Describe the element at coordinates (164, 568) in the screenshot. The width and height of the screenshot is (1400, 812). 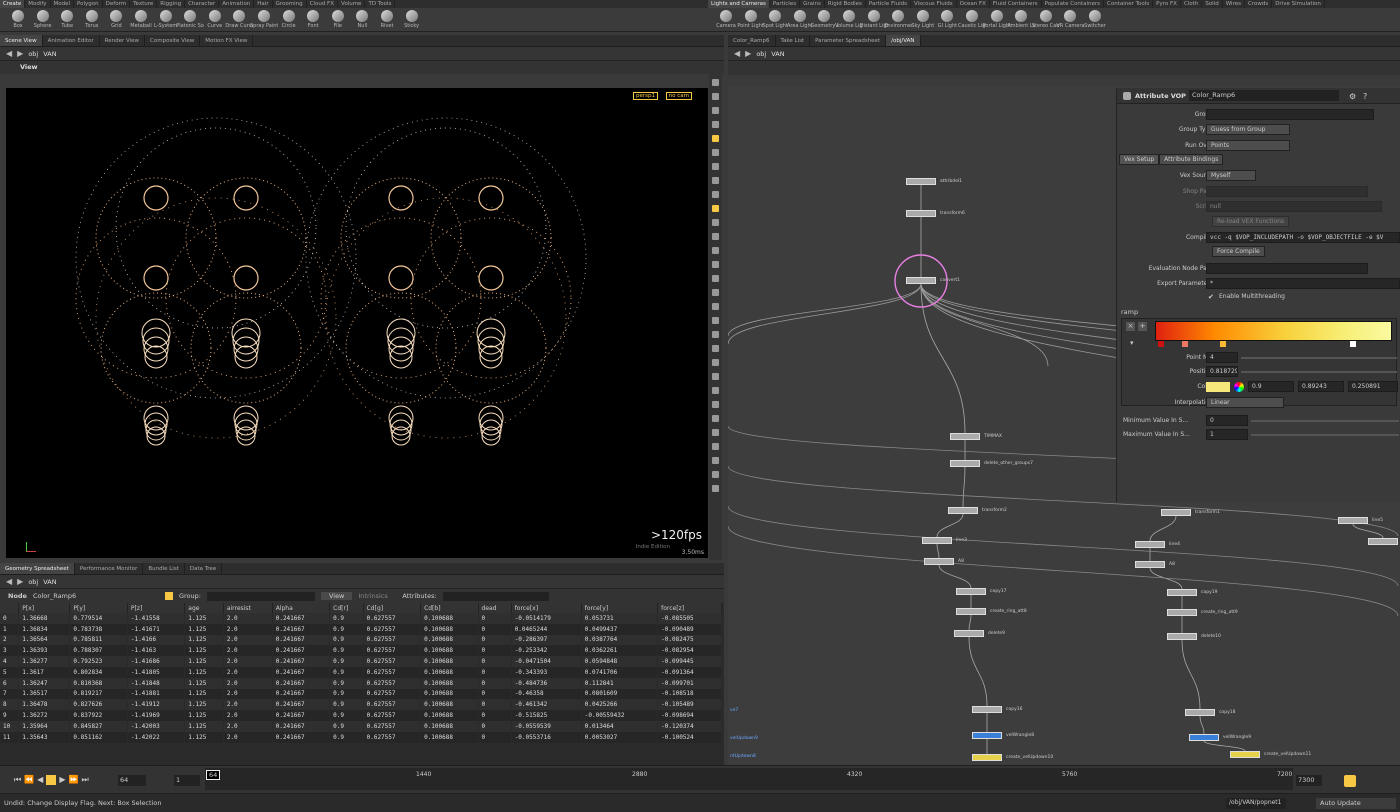
I see `tab-bundle-list: Bundle List` at that location.